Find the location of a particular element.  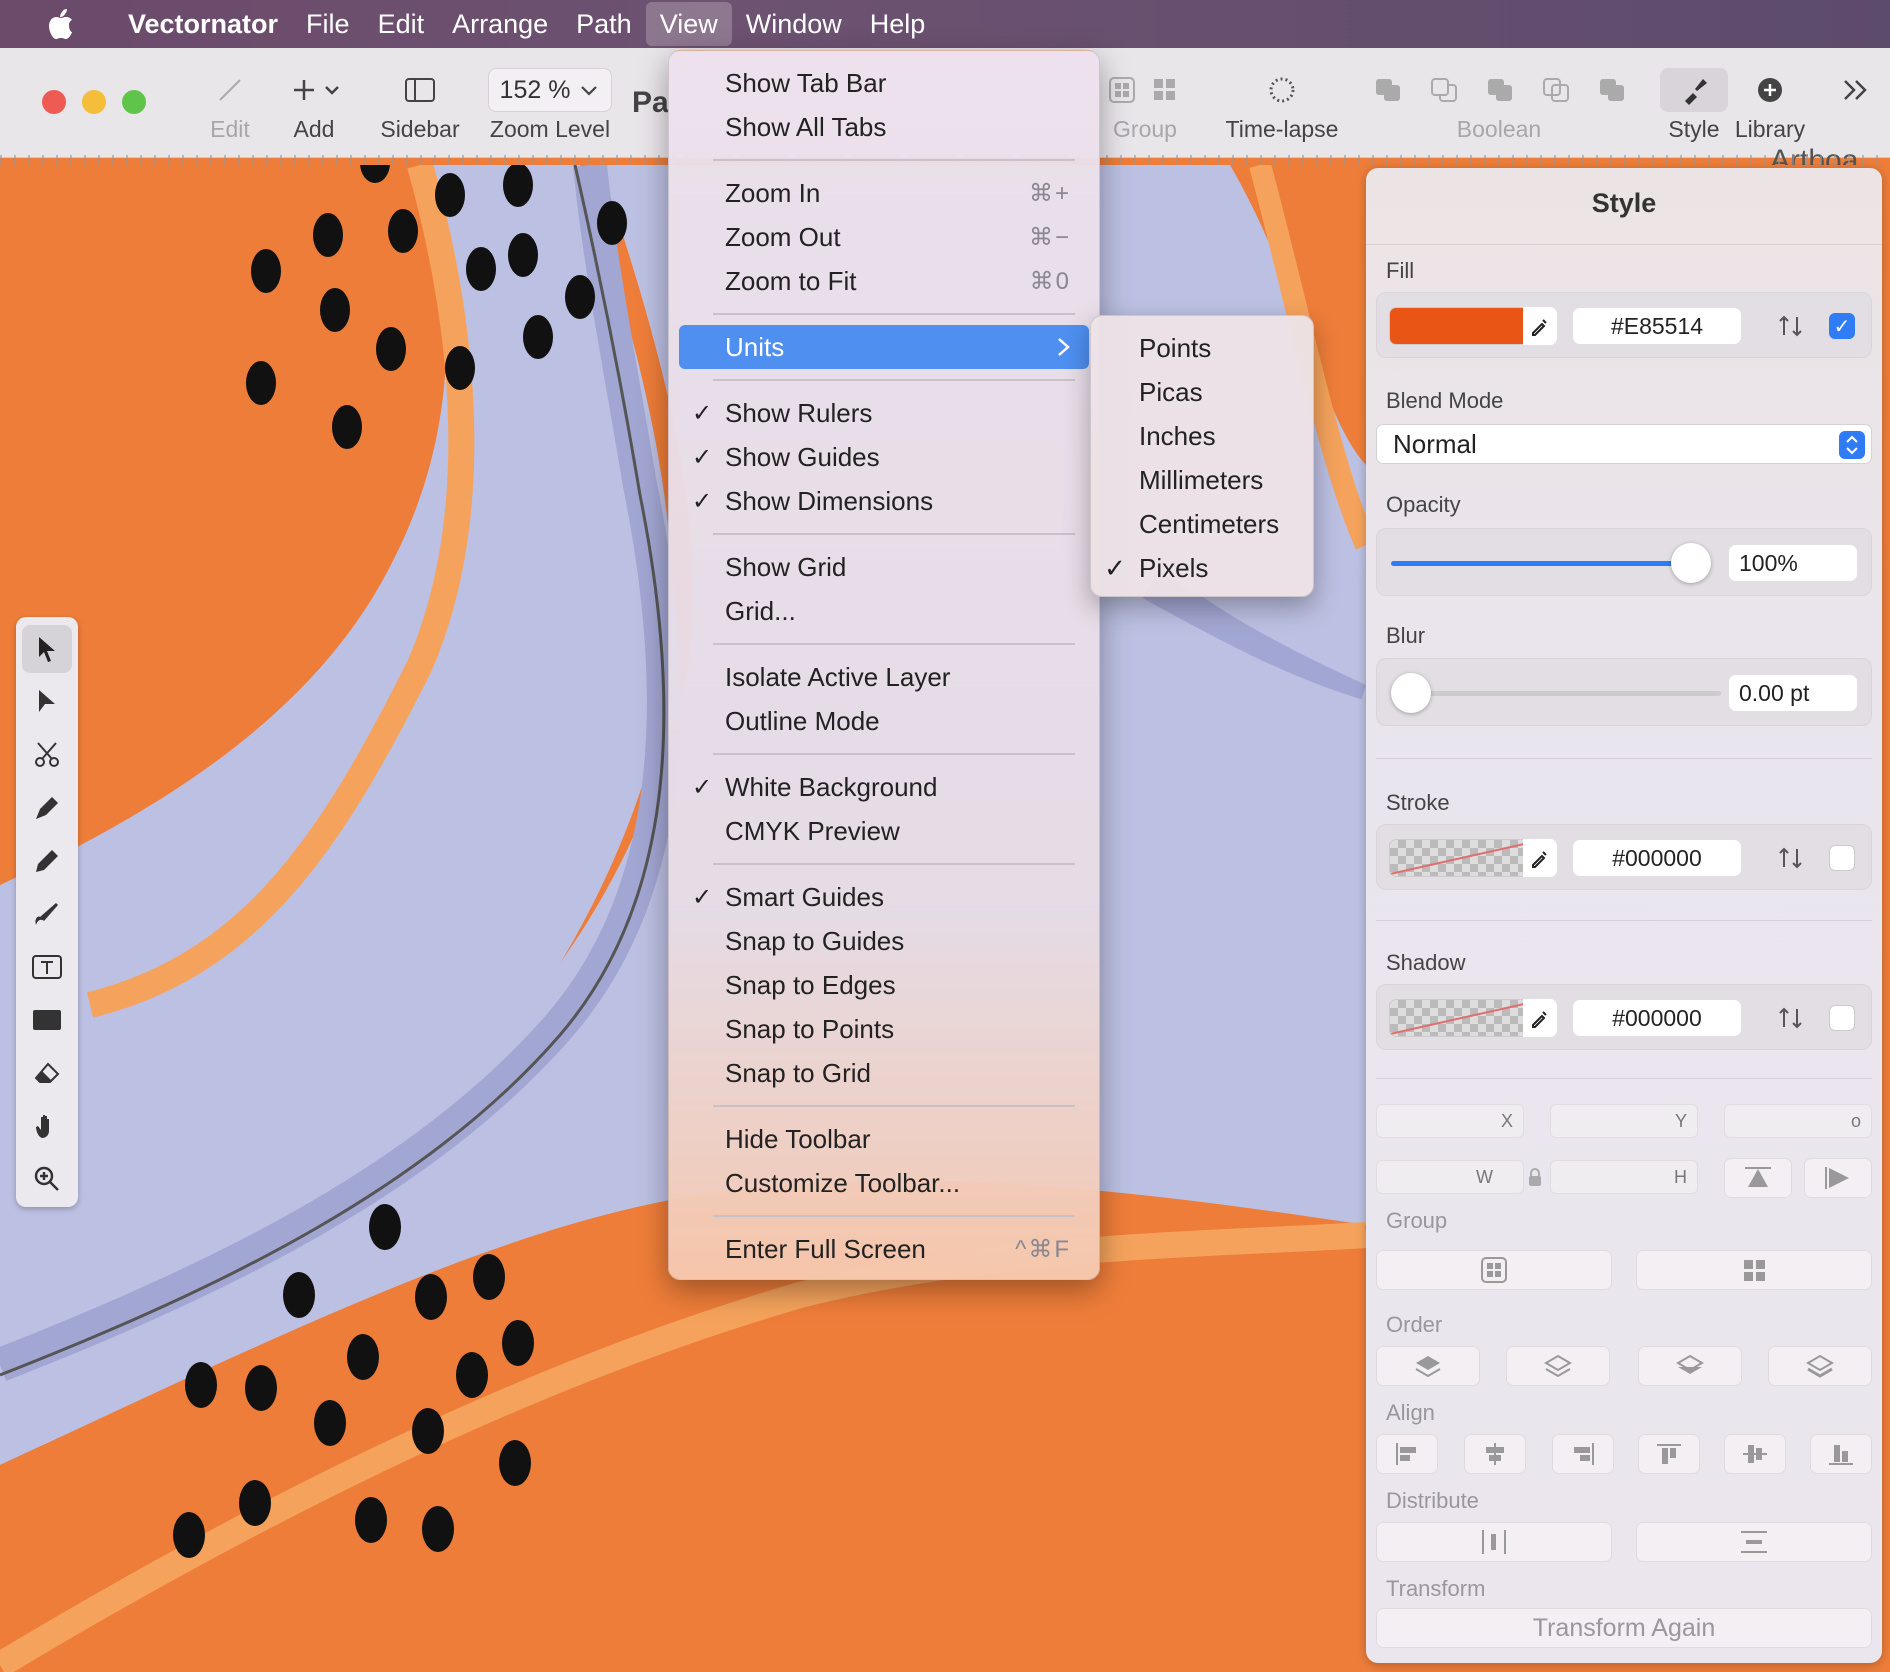

menu-item-isolate-layer: Isolate Active Layer is located at coordinates (884, 677).